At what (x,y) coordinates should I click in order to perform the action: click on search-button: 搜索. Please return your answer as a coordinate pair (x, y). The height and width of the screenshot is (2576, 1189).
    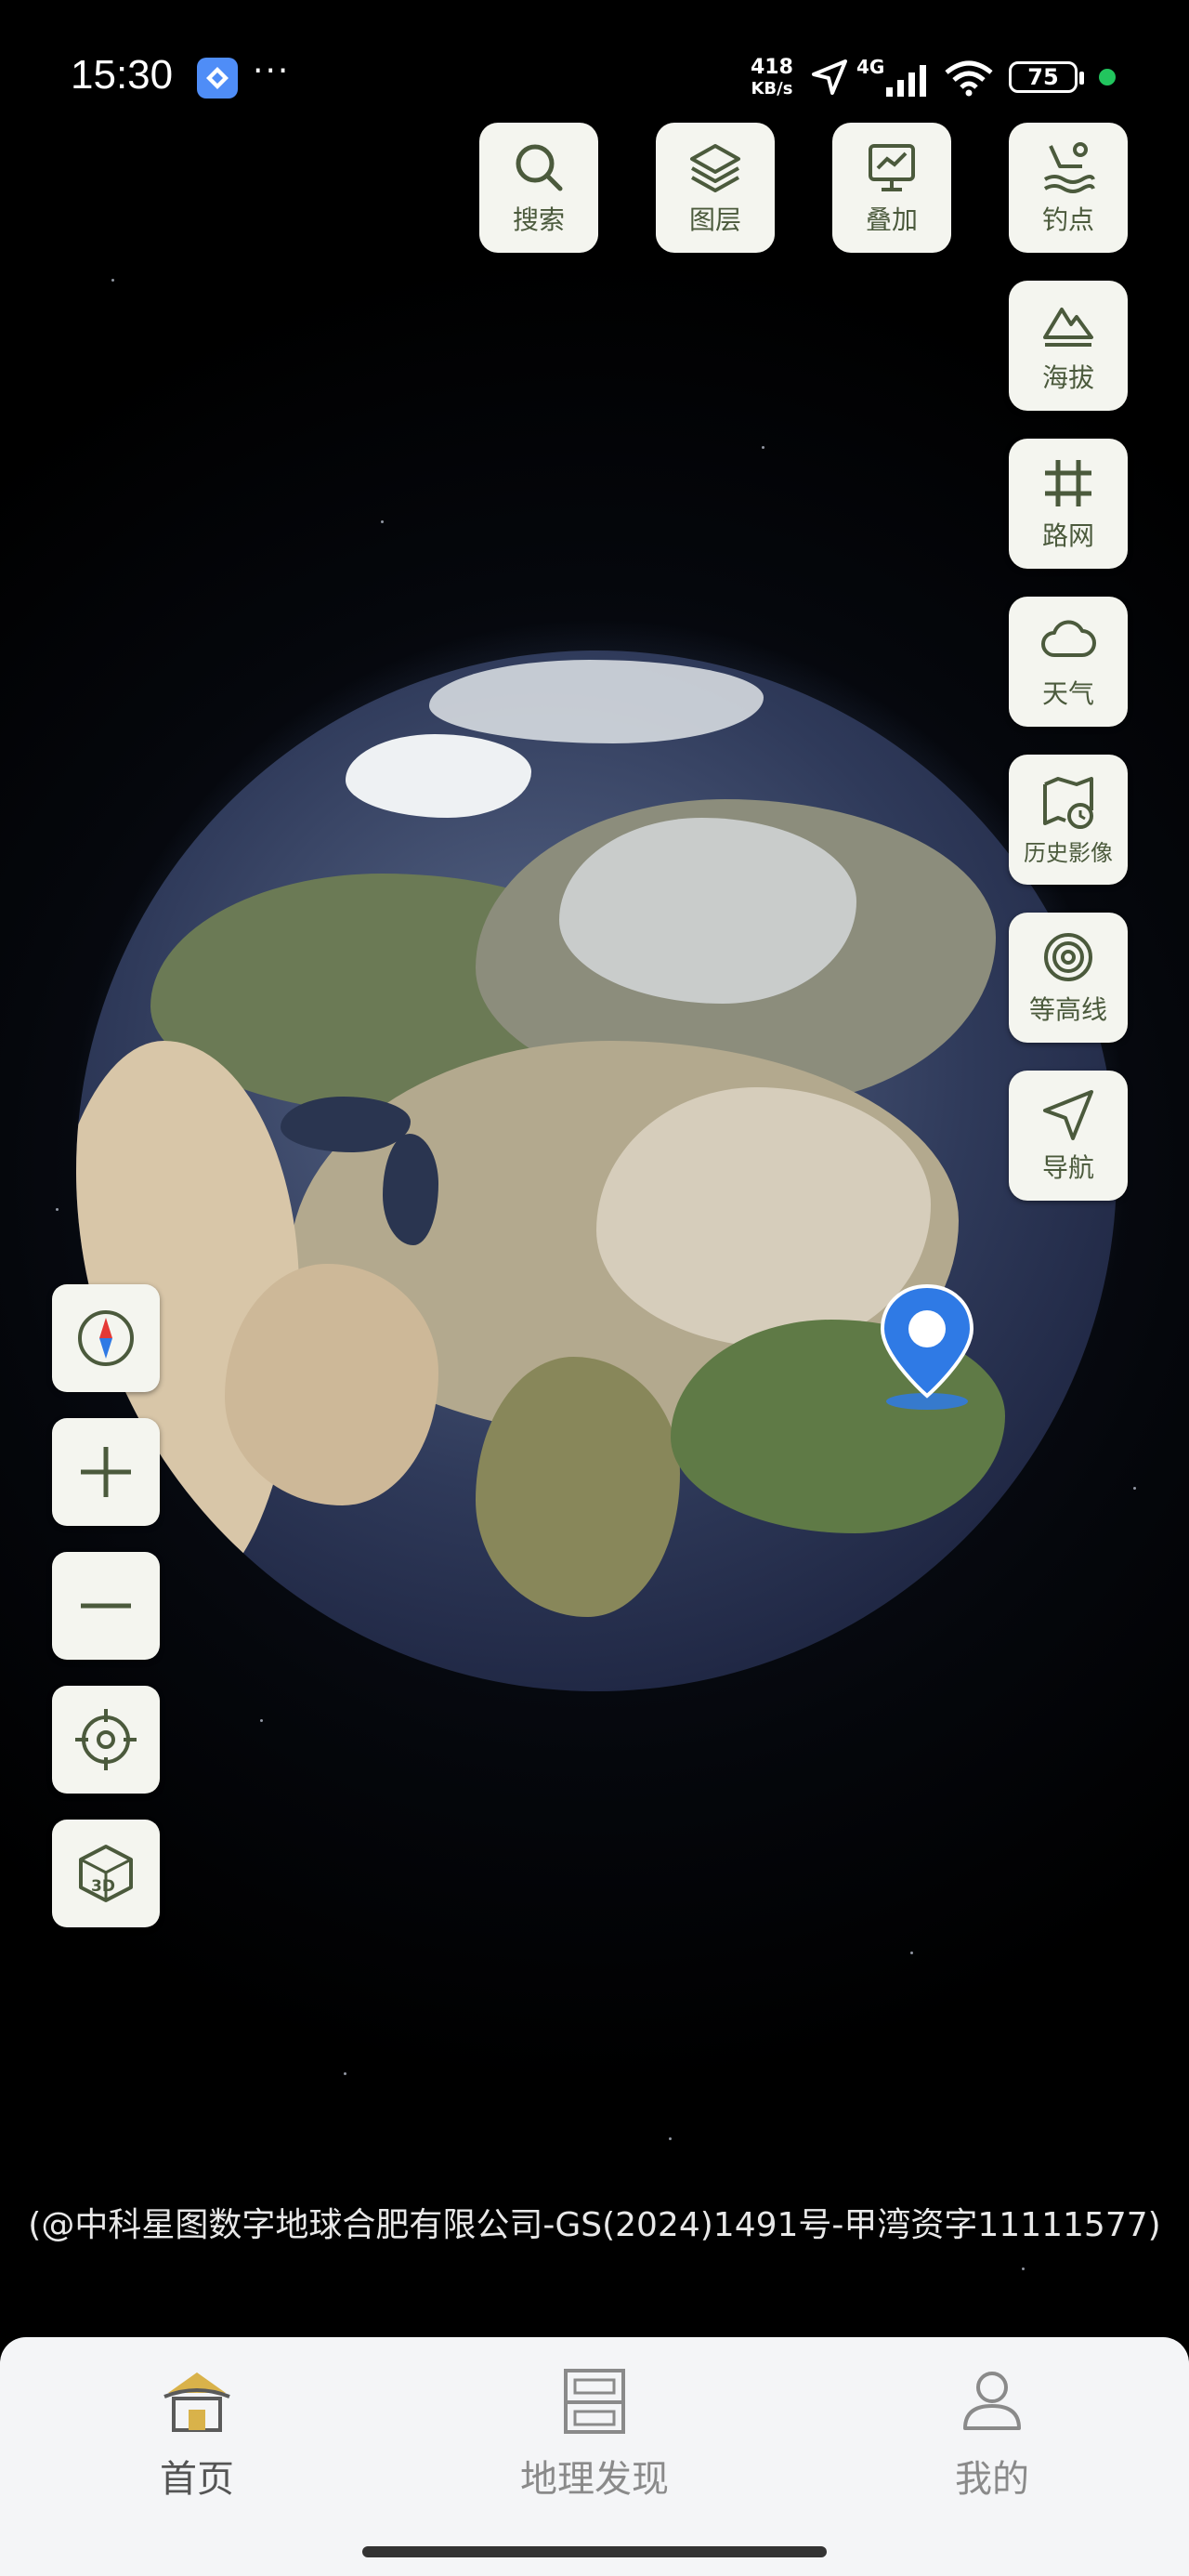
    Looking at the image, I should click on (538, 188).